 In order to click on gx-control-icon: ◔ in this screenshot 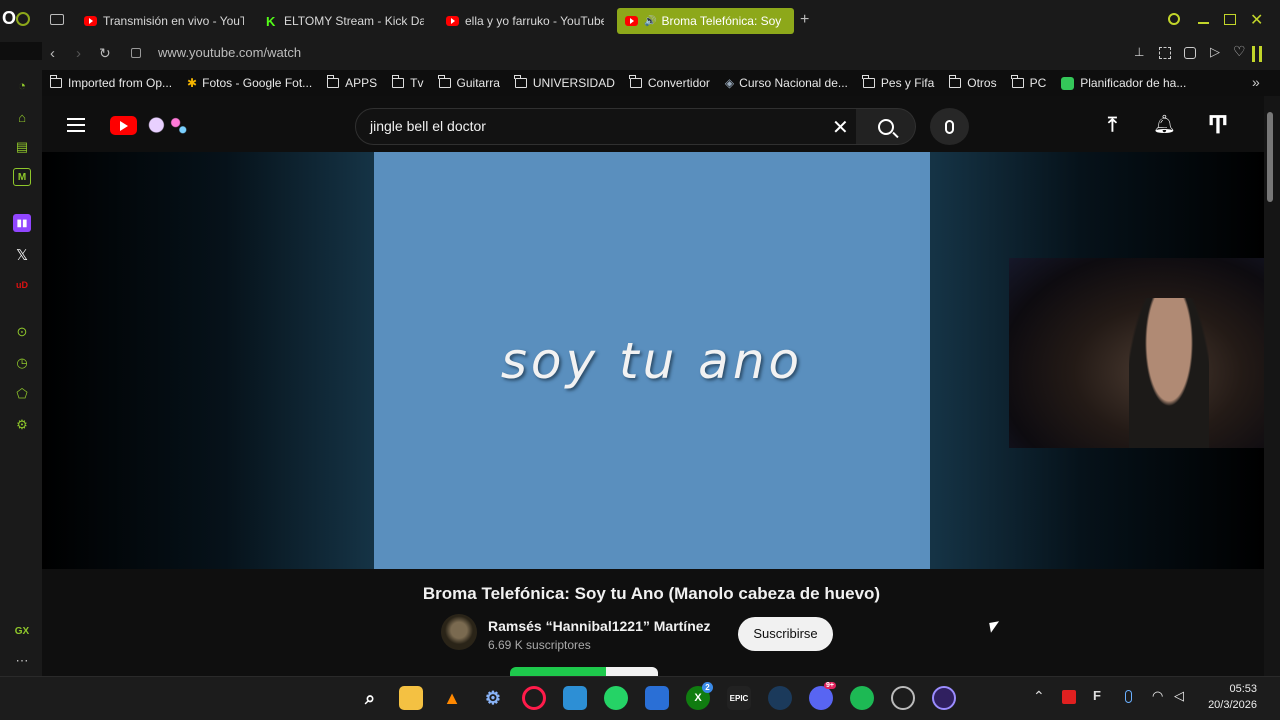, I will do `click(22, 85)`.